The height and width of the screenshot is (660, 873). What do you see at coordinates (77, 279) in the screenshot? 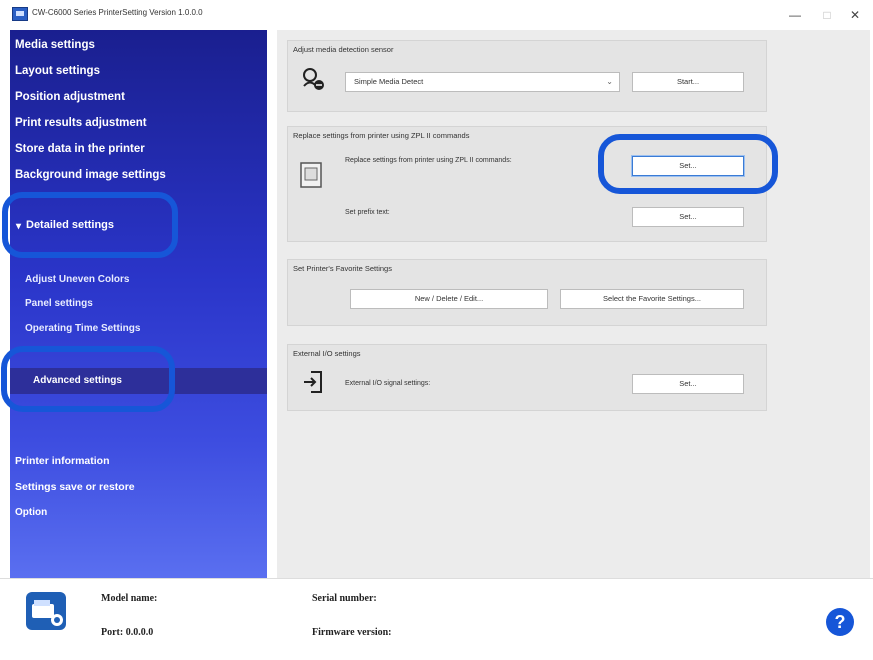
I see `sidebar-subitem-adjust-uneven-colors: Adjust Uneven Colors` at bounding box center [77, 279].